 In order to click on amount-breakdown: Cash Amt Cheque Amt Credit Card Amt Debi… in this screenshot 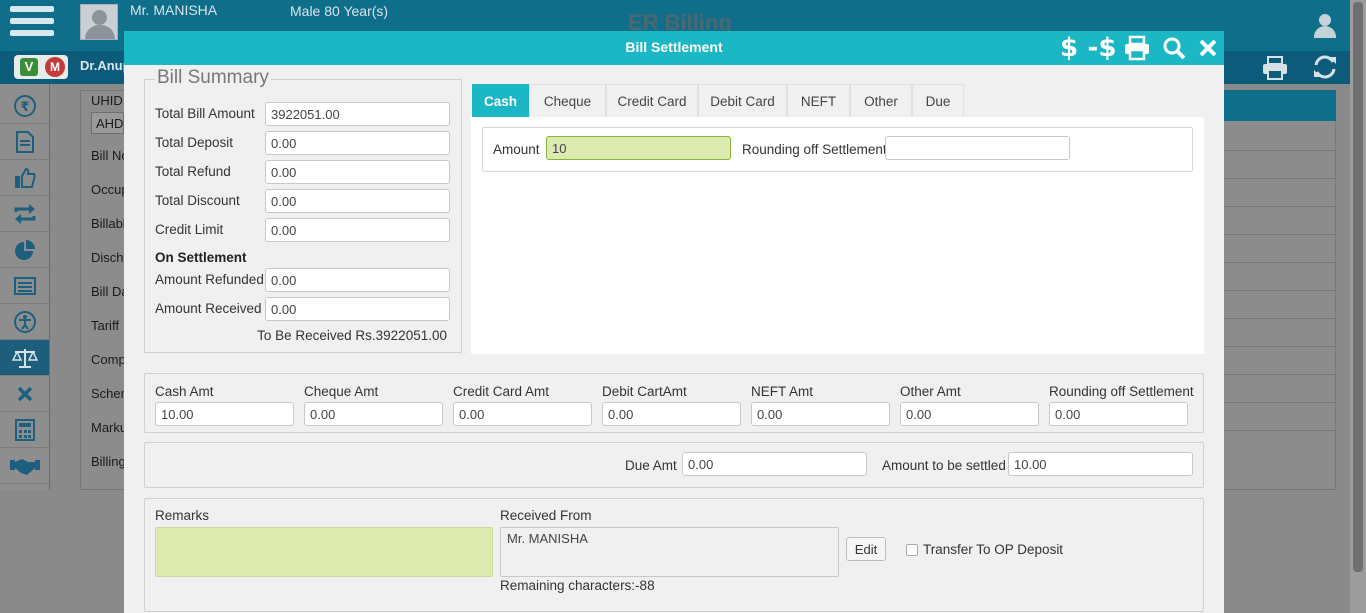, I will do `click(674, 403)`.